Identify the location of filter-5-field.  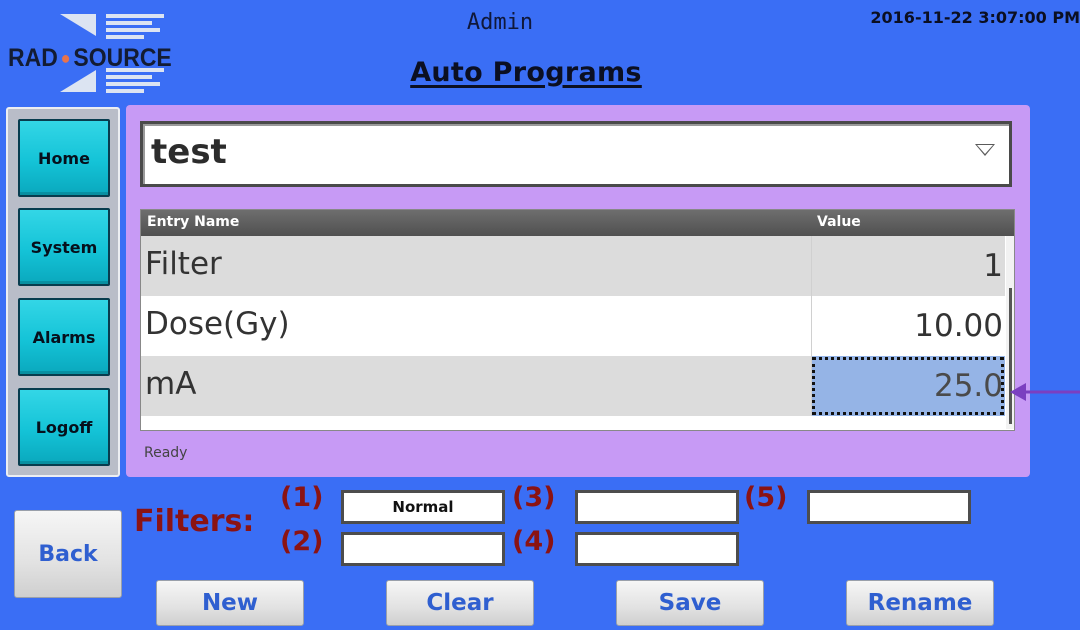
(889, 507).